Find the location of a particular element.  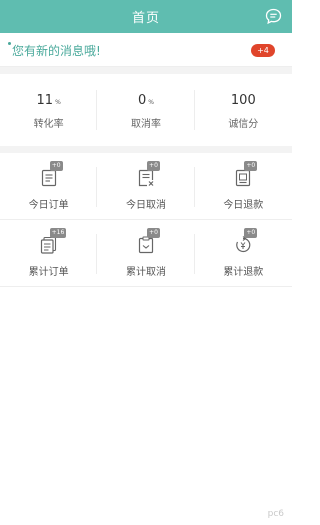

today-row: +0 今日订单 +0 今日取消 +0 今日退款 is located at coordinates (146, 186).